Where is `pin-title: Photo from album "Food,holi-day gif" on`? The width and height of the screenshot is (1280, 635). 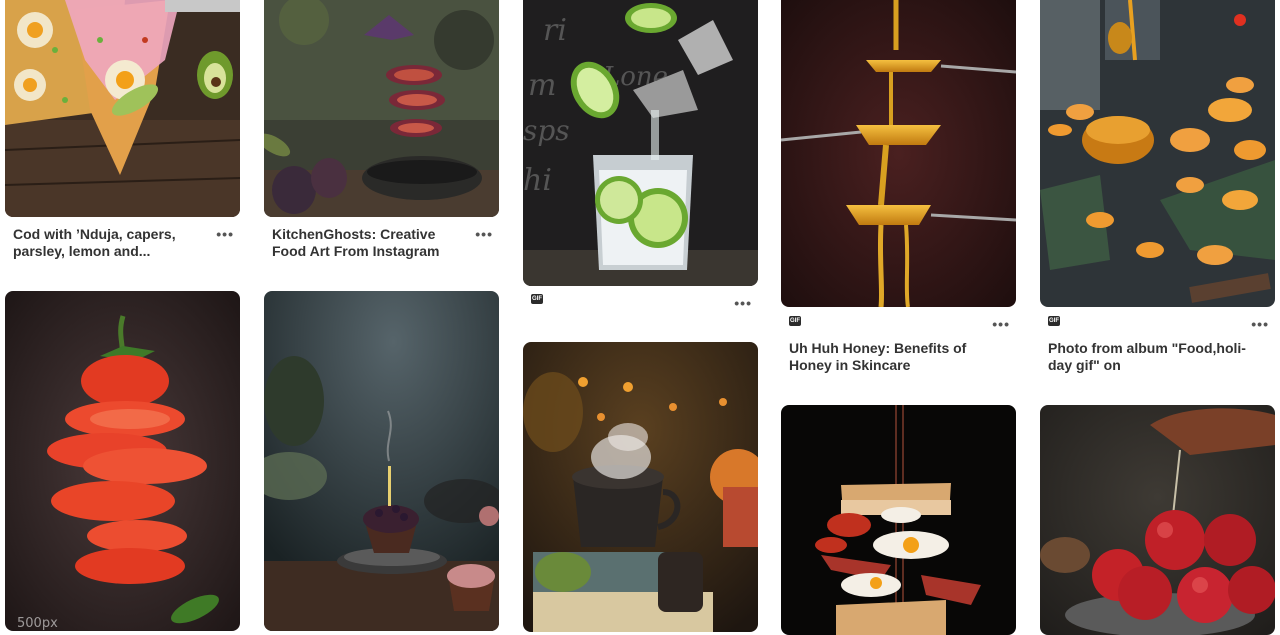
pin-title: Photo from album "Food,holi-day gif" on is located at coordinates (1148, 357).